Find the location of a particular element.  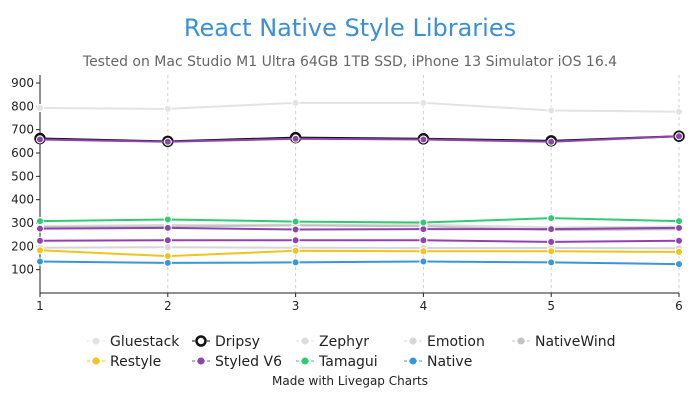

series-line-gluestack is located at coordinates (359, 107).